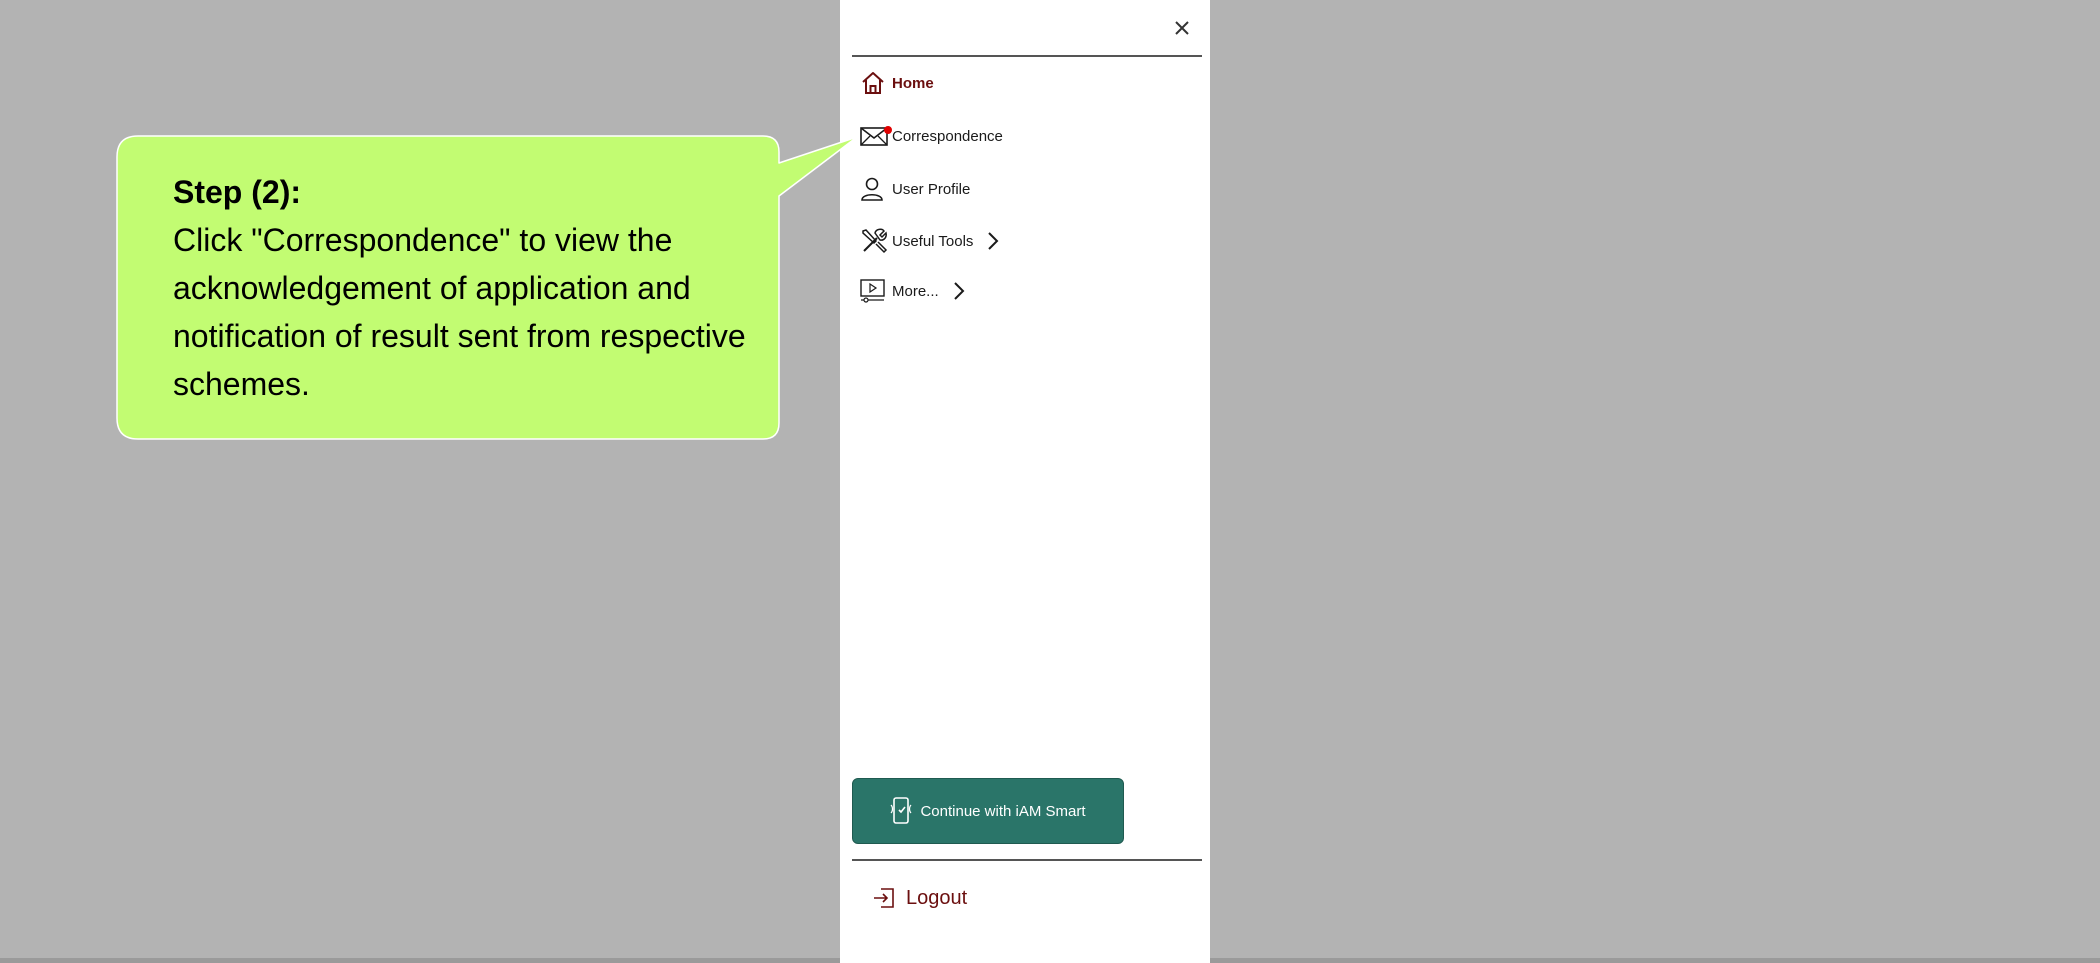 This screenshot has width=2100, height=963. I want to click on nav-item-useful-tools: Useful Tools, so click(930, 241).